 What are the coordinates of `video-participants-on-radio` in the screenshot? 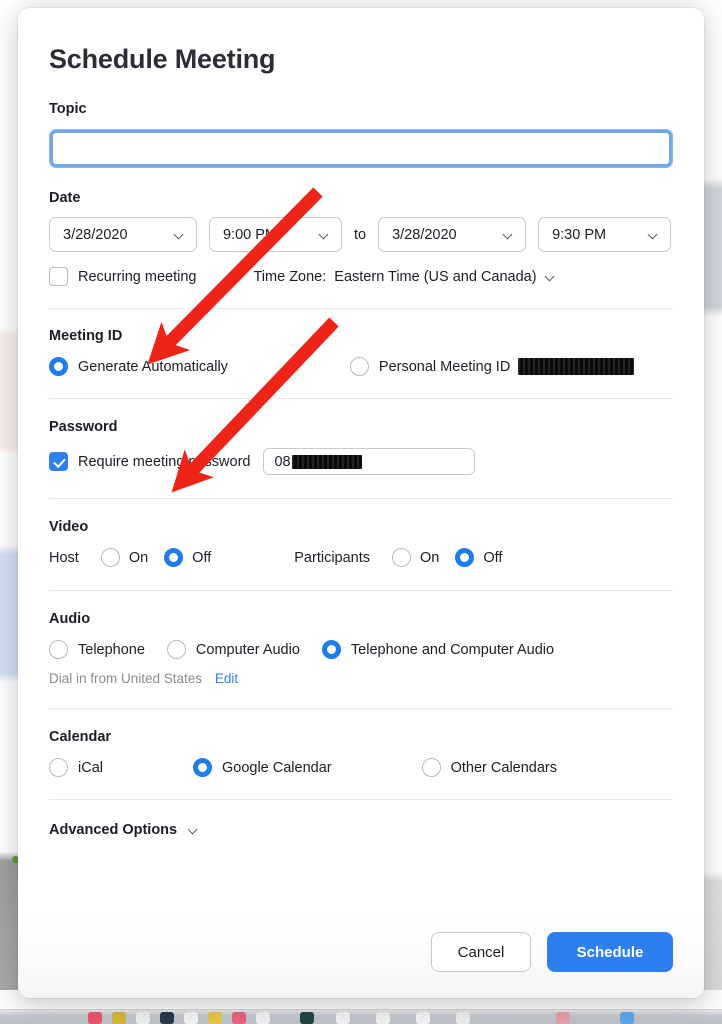 It's located at (402, 557).